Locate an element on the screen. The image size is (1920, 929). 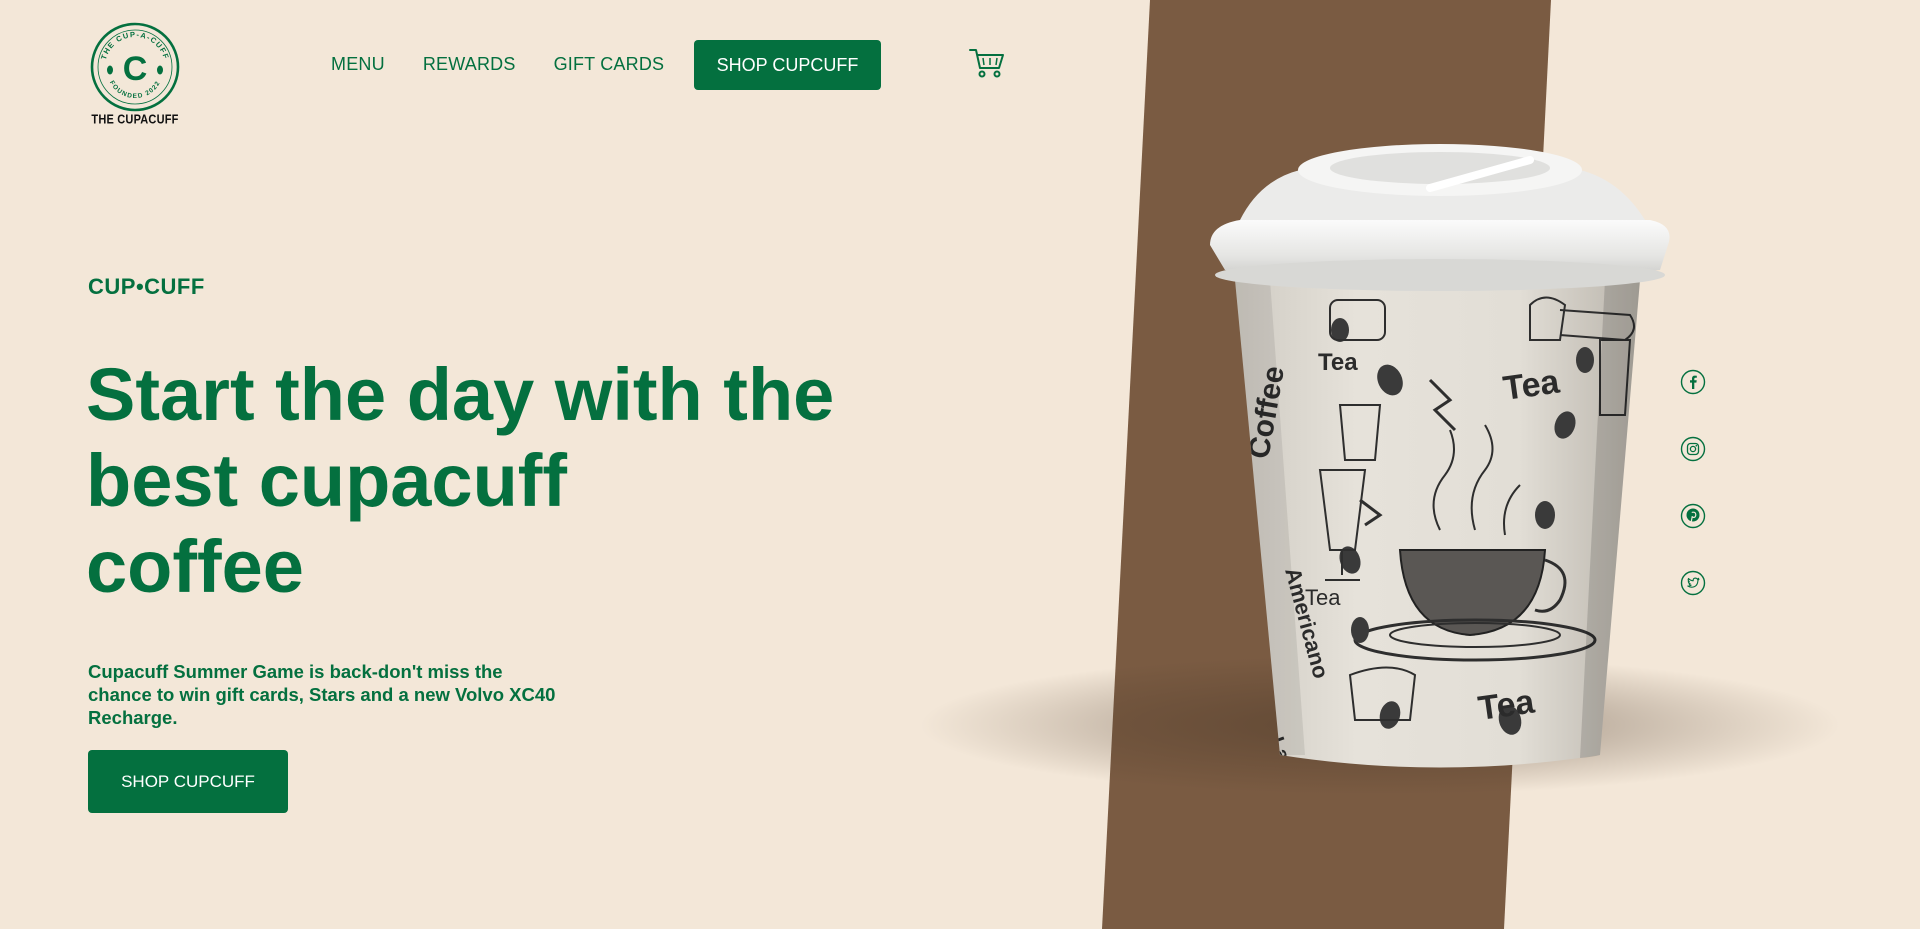
instagram-icon is located at coordinates (1693, 449).